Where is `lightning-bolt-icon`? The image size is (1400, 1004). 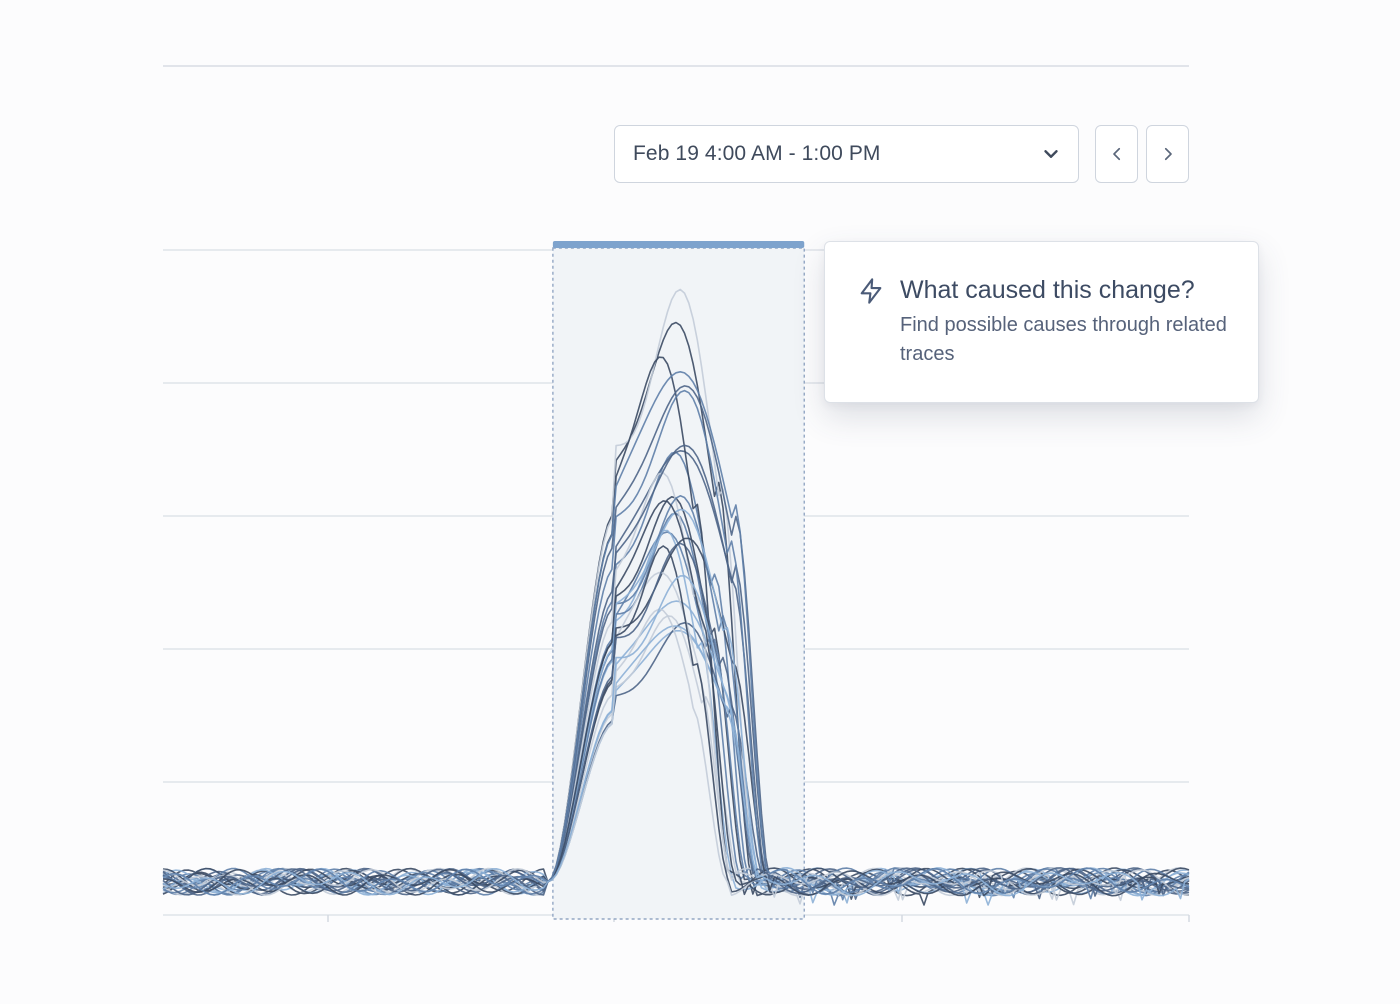 lightning-bolt-icon is located at coordinates (871, 291).